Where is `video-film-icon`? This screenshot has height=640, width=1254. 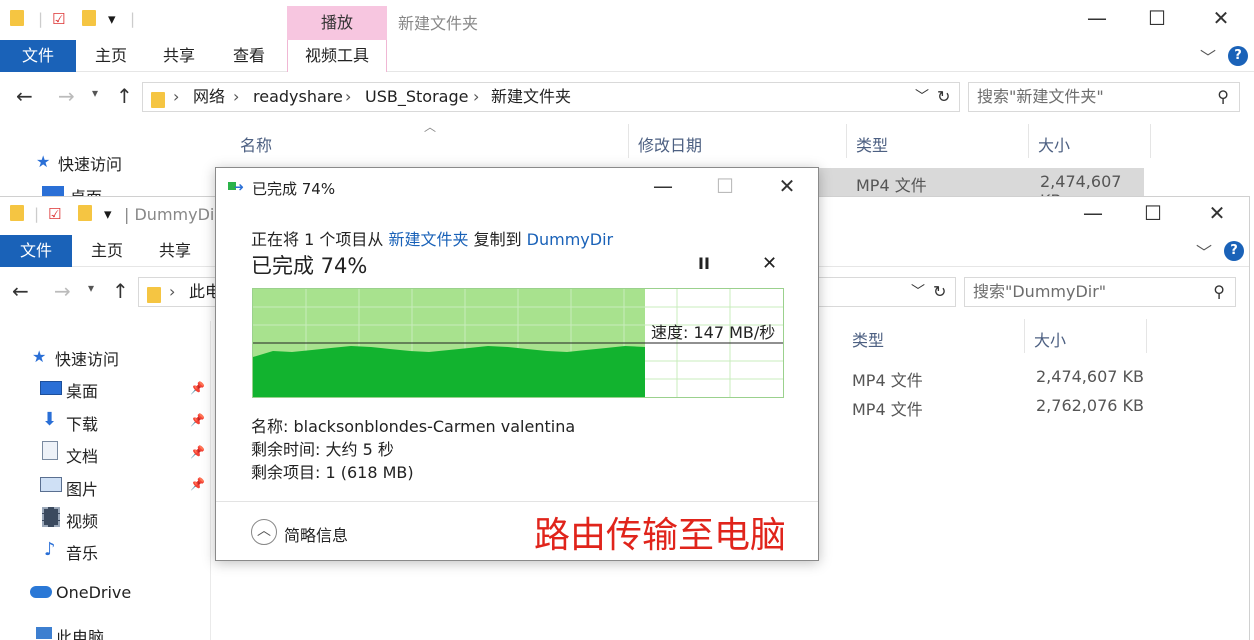 video-film-icon is located at coordinates (51, 517).